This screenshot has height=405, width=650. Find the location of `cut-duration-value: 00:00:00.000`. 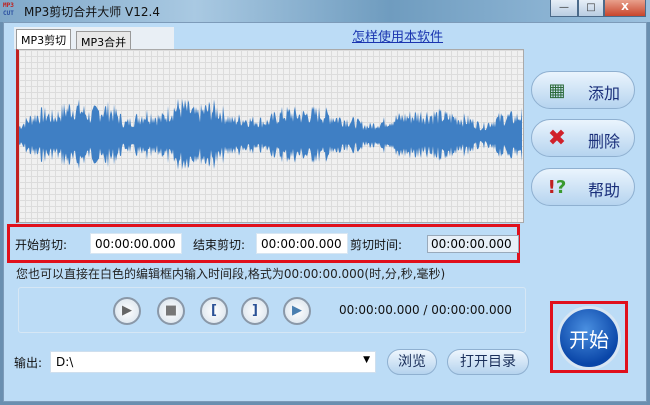

cut-duration-value: 00:00:00.000 is located at coordinates (473, 244).